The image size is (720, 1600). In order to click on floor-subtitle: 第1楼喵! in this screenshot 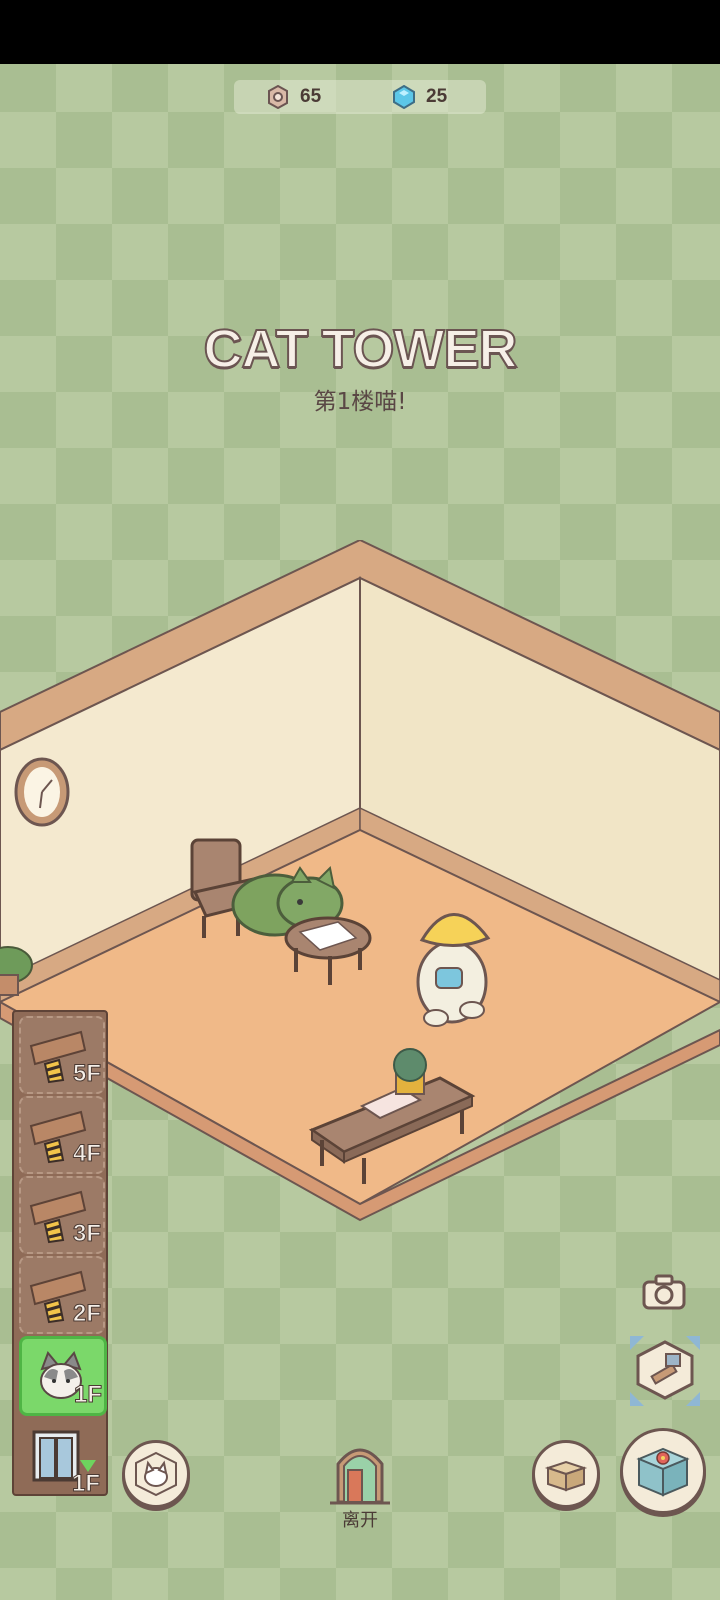, I will do `click(360, 402)`.